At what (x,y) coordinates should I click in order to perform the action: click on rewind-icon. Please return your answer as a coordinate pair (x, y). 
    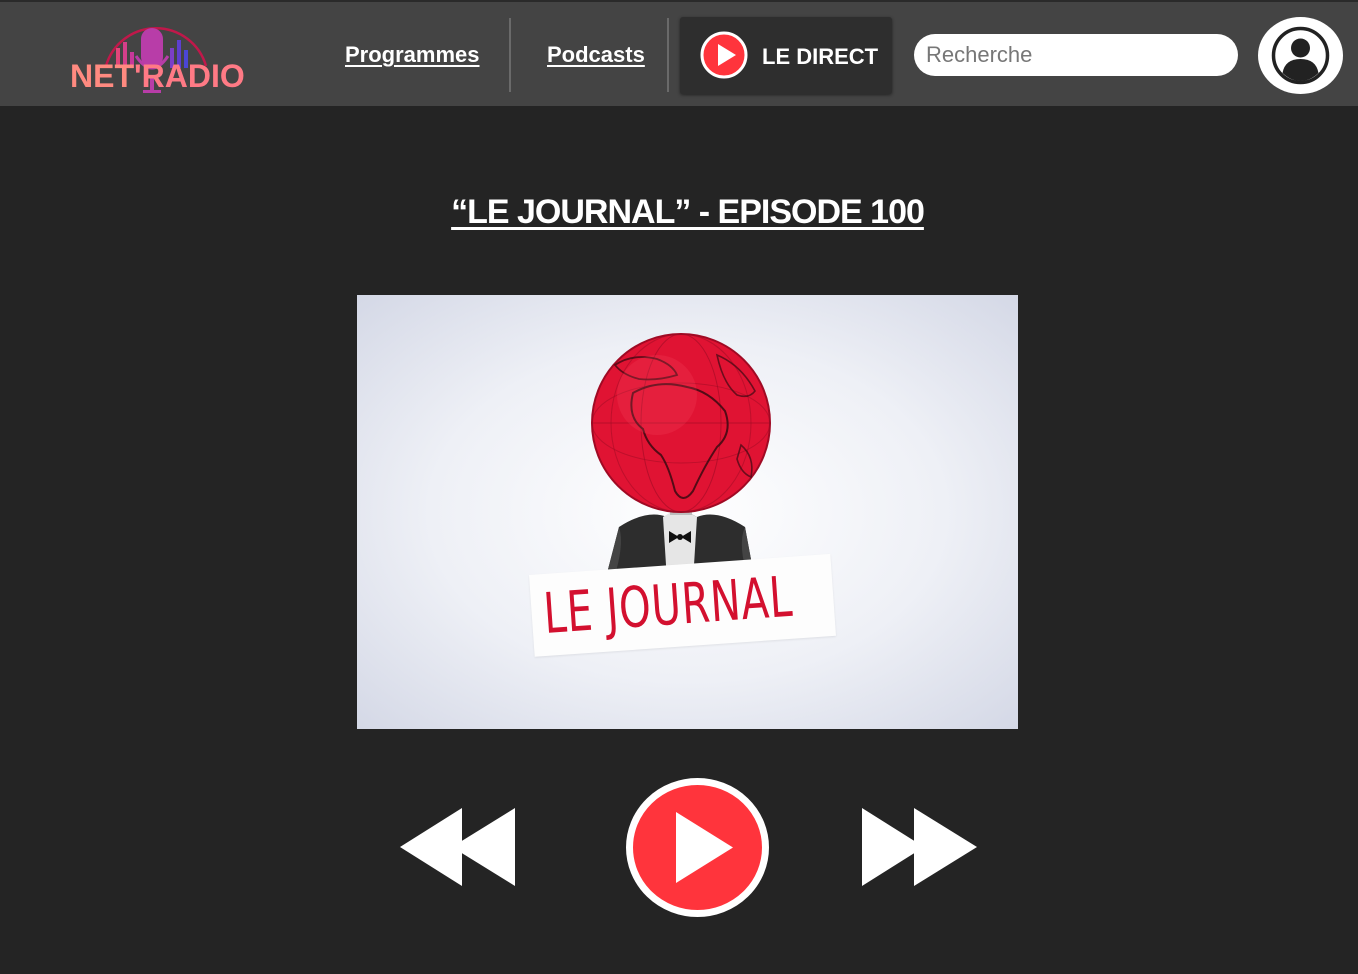
    Looking at the image, I should click on (457, 847).